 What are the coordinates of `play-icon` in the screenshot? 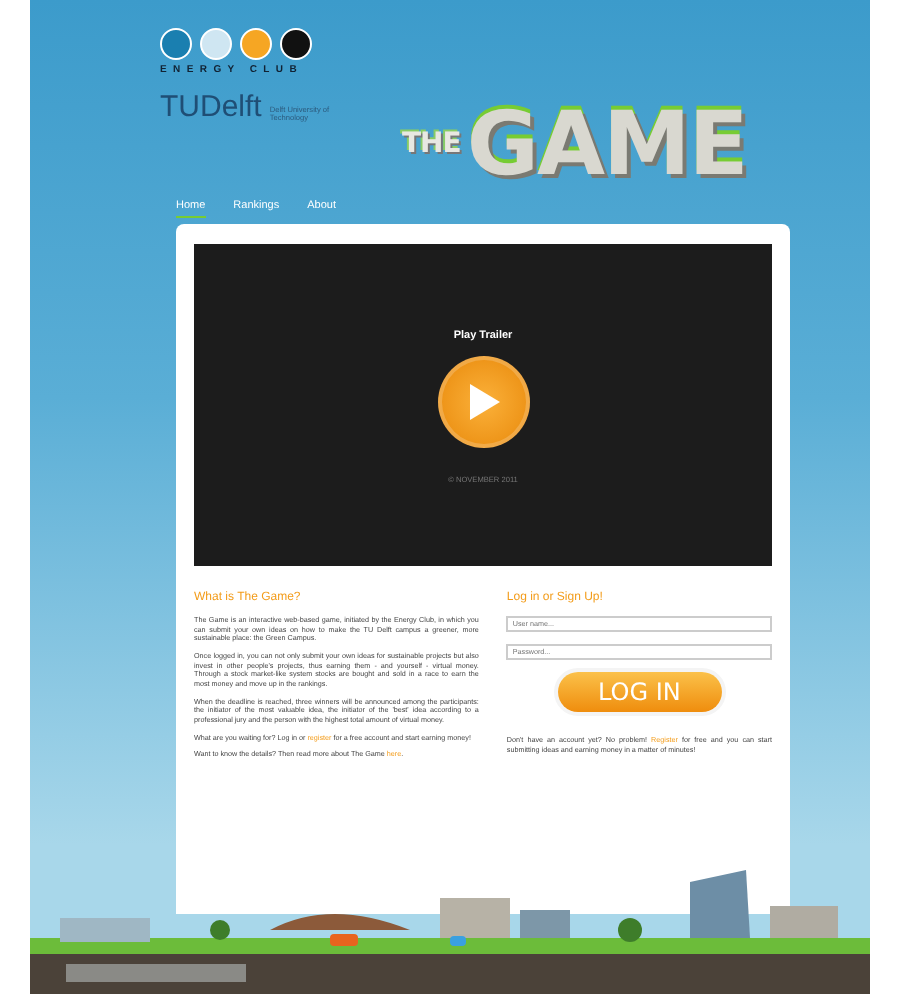 It's located at (483, 402).